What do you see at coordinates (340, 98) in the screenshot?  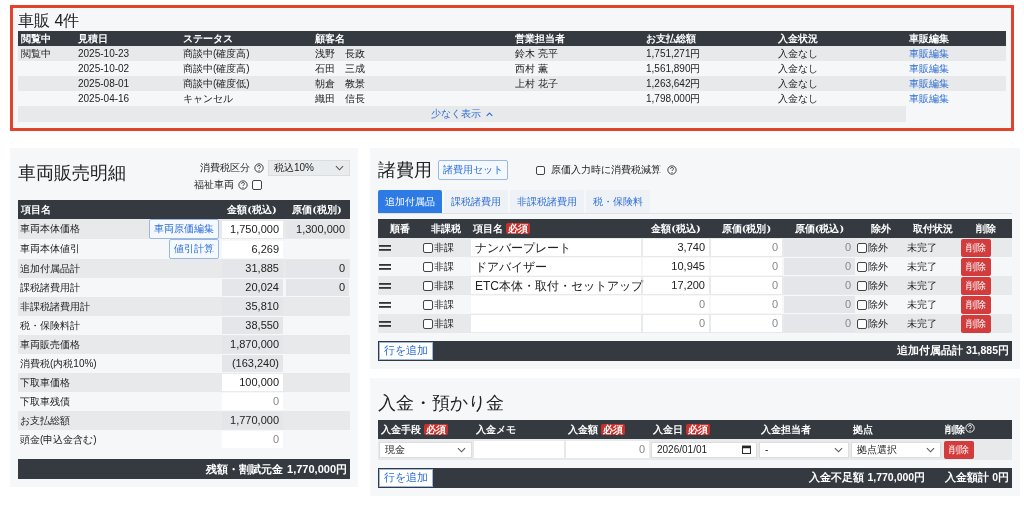 I see `table-cell: 織田 信長` at bounding box center [340, 98].